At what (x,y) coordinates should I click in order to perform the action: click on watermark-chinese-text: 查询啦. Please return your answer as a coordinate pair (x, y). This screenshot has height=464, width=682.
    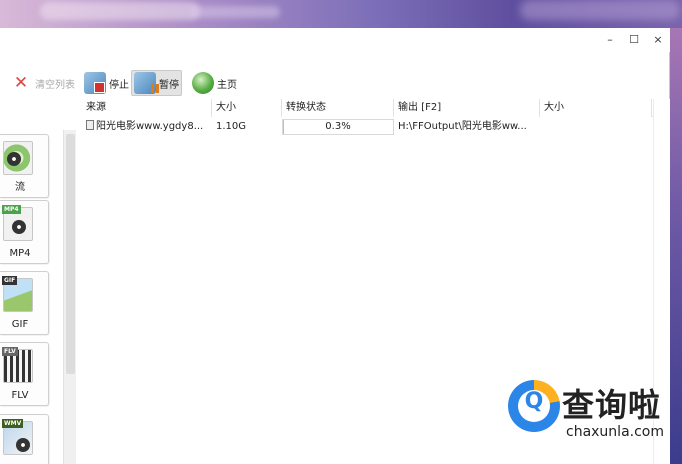
    Looking at the image, I should click on (612, 405).